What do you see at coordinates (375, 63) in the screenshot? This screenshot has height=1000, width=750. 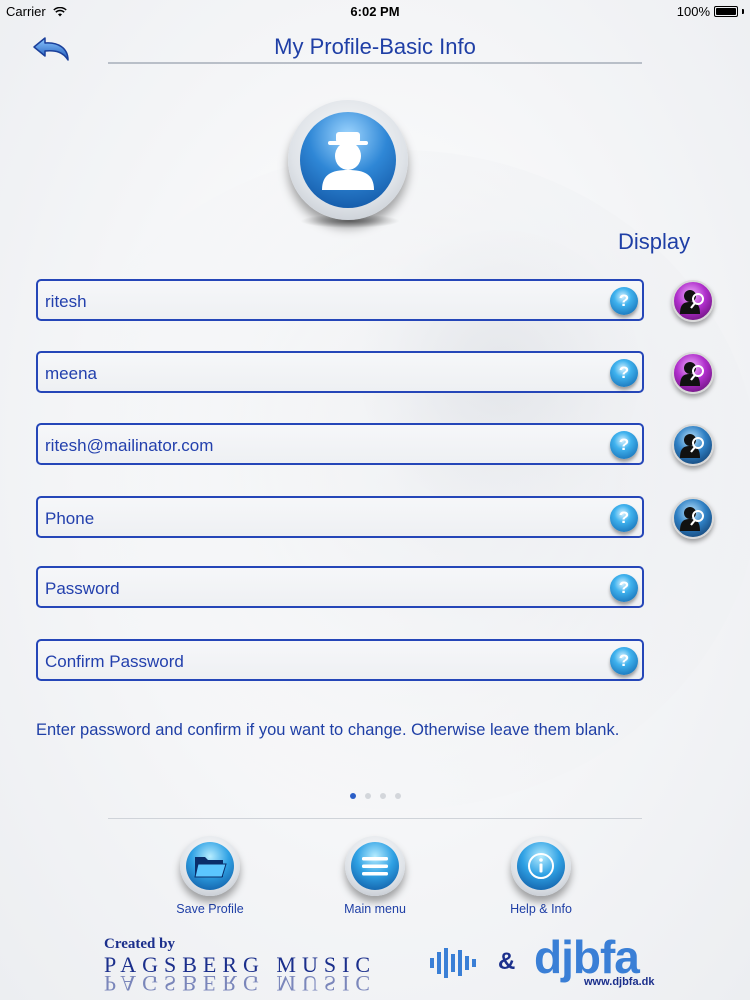 I see `title-divider` at bounding box center [375, 63].